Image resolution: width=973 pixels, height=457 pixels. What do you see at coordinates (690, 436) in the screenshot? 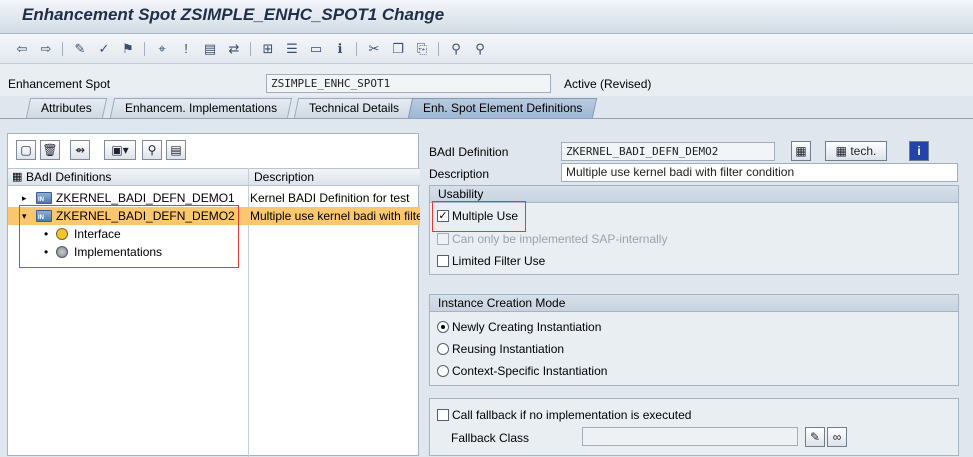
I see `fallback-class-field` at bounding box center [690, 436].